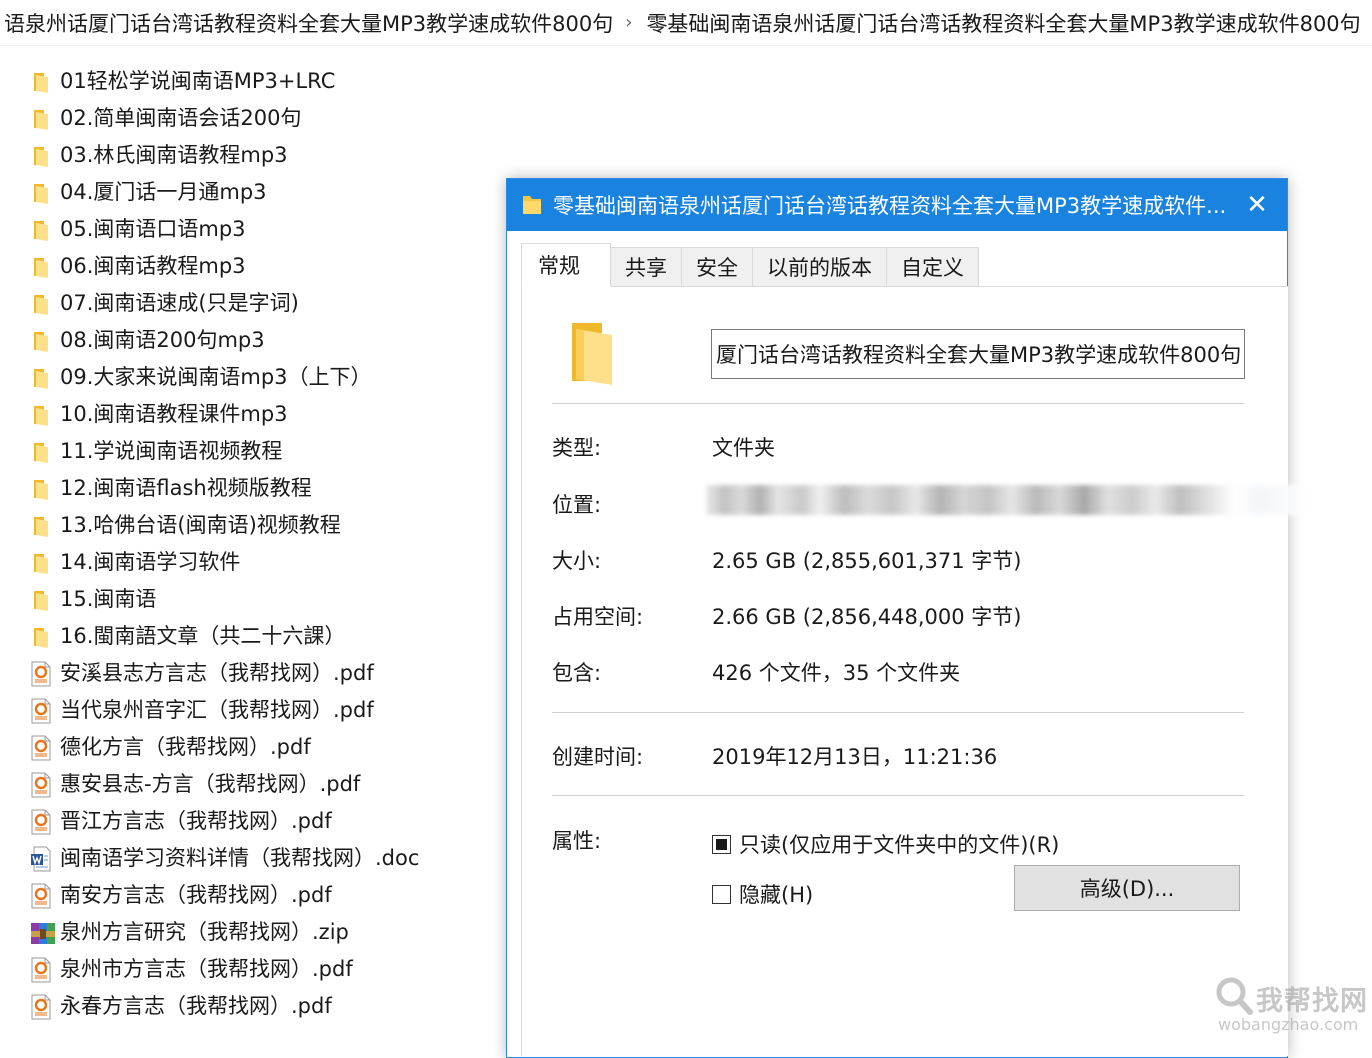 The image size is (1372, 1058). I want to click on file-name: 15.闽南语, so click(108, 599).